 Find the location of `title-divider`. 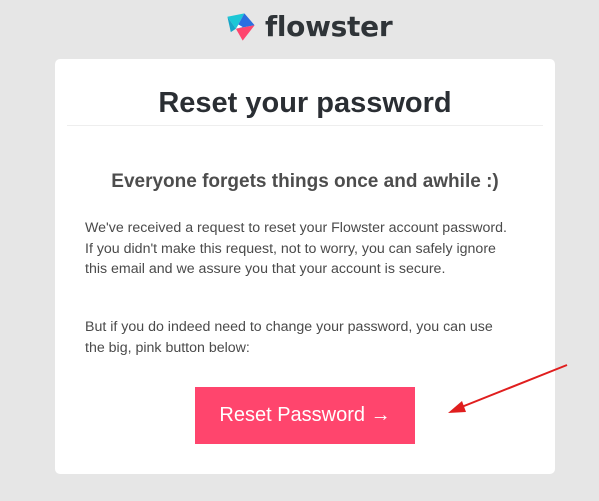

title-divider is located at coordinates (305, 125).